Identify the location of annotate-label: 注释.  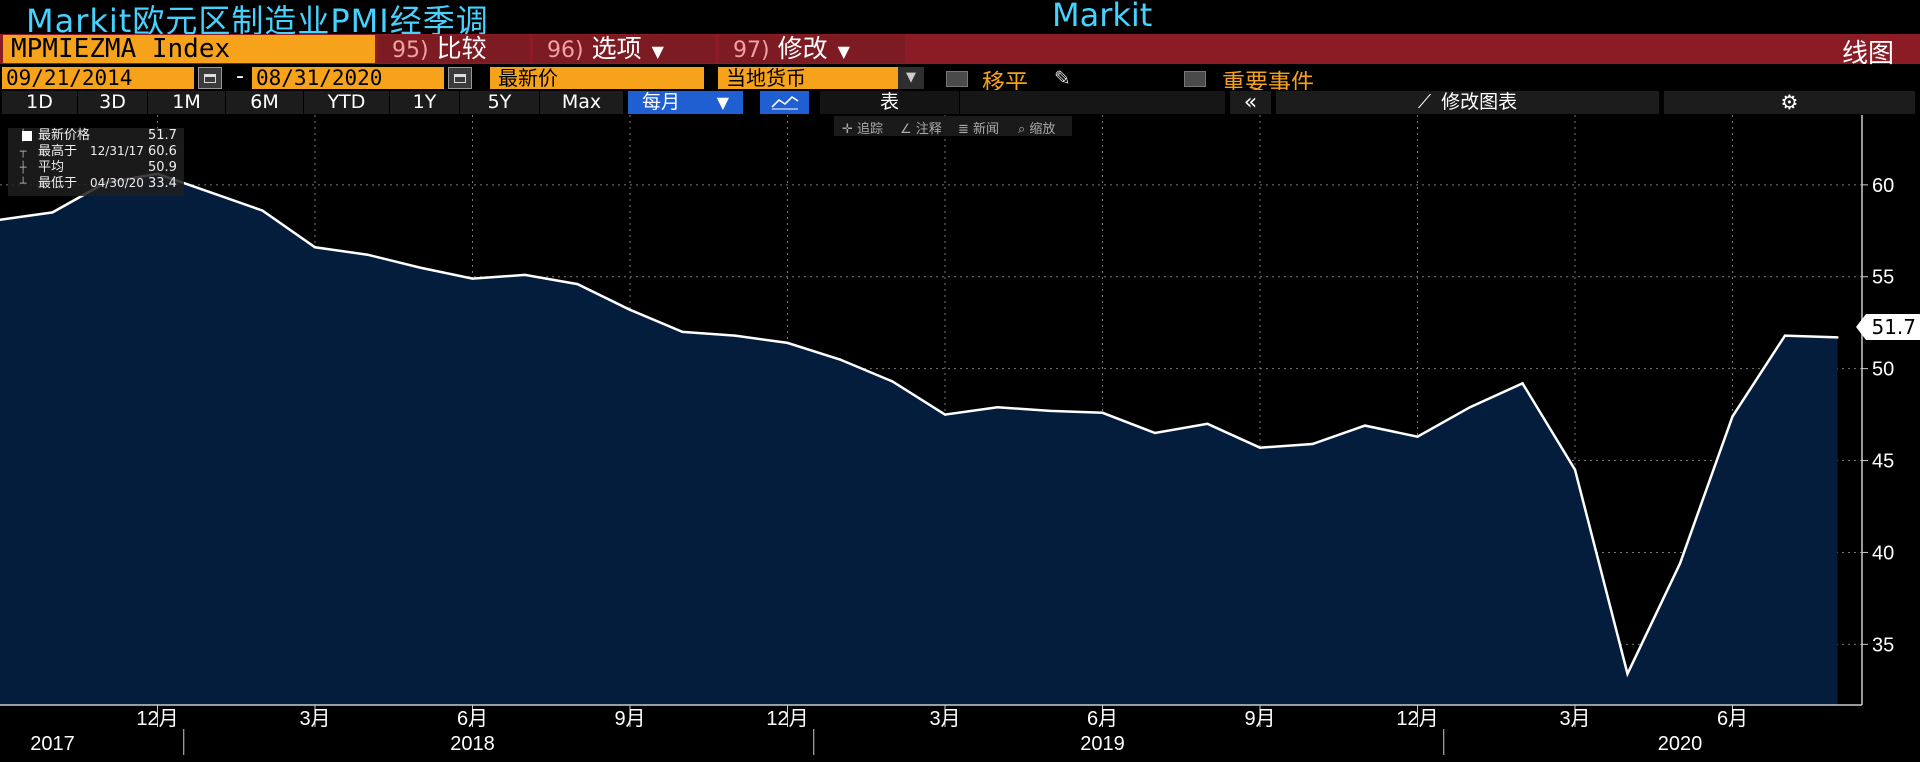
(928, 129).